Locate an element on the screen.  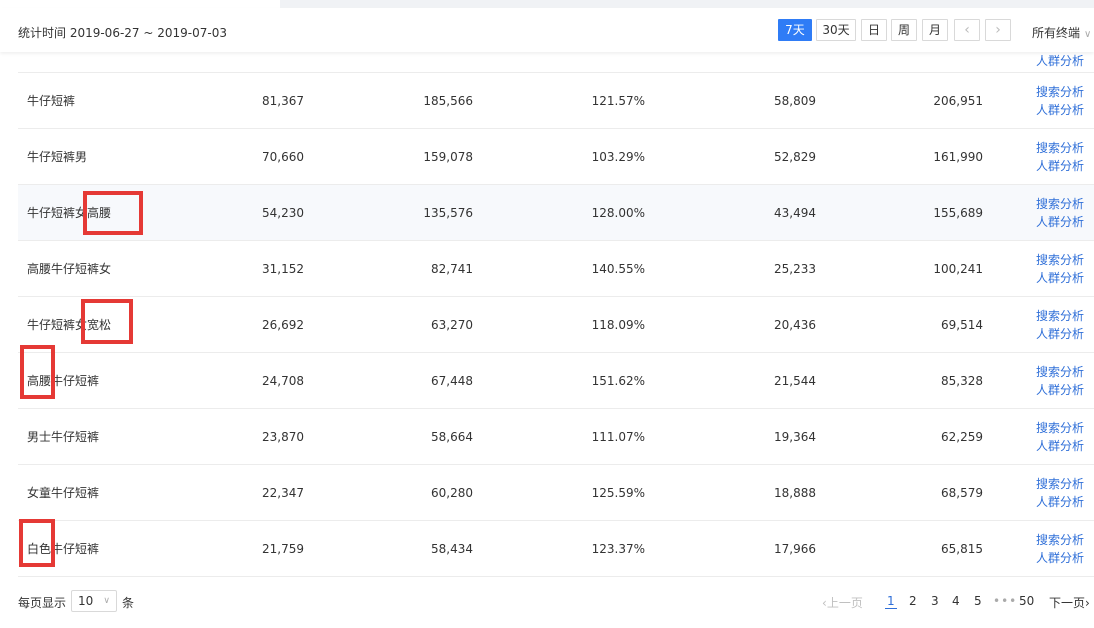
chevron-left-icon: ‹ is located at coordinates (967, 30).